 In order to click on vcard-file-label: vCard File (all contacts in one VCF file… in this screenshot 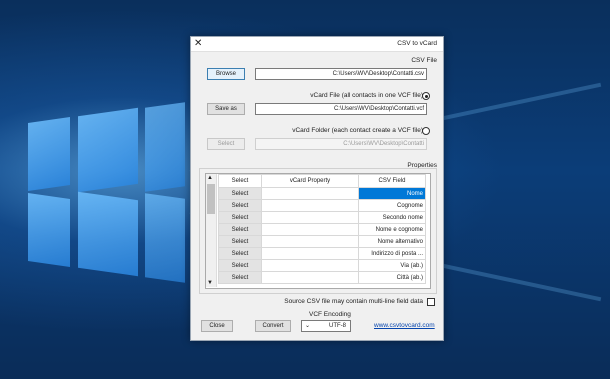, I will do `click(366, 95)`.